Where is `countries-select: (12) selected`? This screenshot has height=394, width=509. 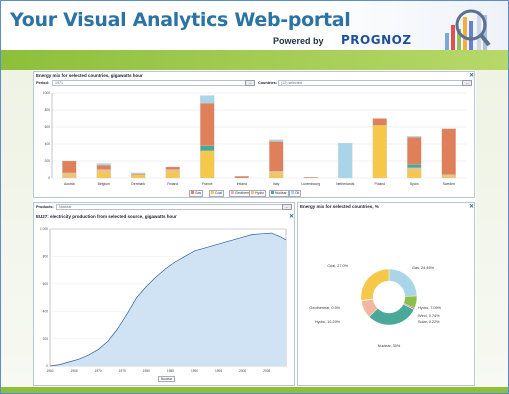
countries-select: (12) selected is located at coordinates (375, 83).